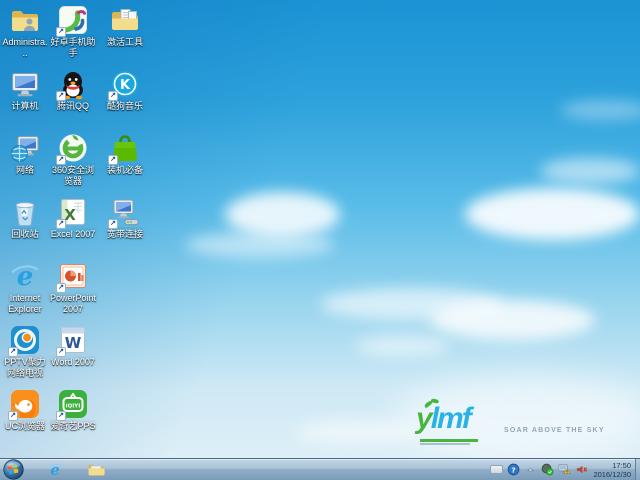 The width and height of the screenshot is (640, 480). I want to click on desktop-icon-iqiyi-pps: iQIYI ↗ 爱奇艺PPS, so click(73, 420).